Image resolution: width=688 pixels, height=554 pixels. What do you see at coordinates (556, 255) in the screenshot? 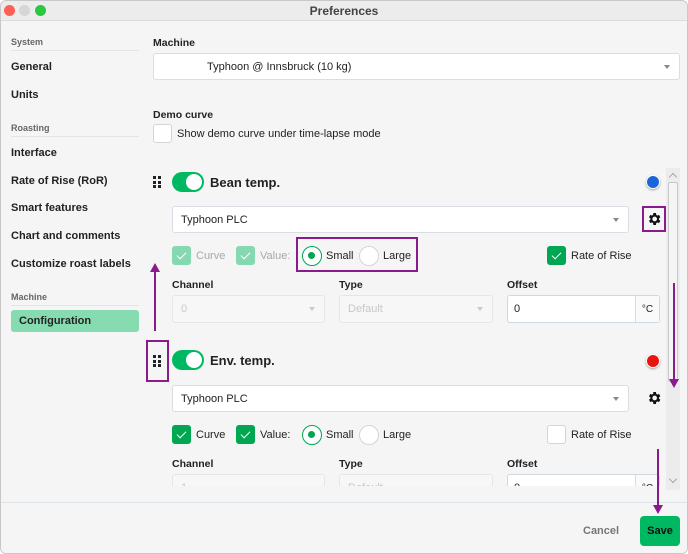
I see `bean-temp-rate-of-rise-checkbox` at bounding box center [556, 255].